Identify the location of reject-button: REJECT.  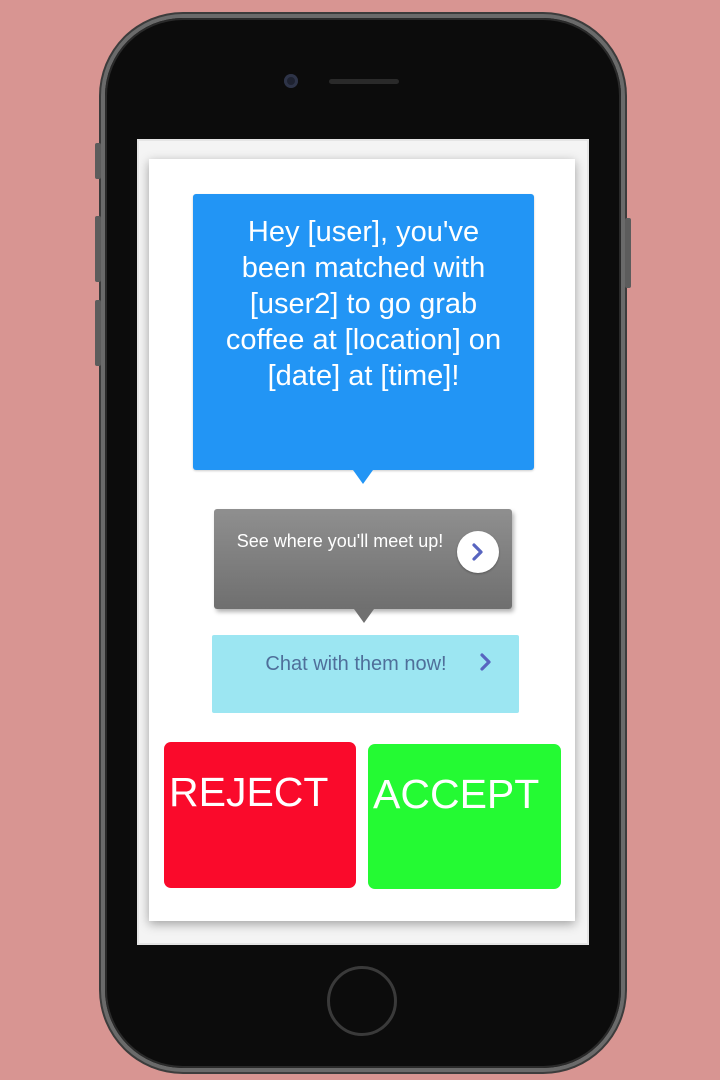
(260, 815).